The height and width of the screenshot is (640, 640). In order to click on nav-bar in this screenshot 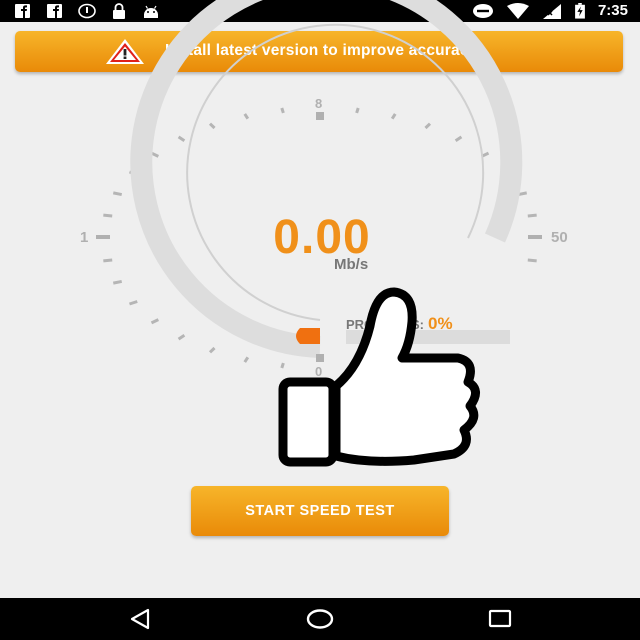, I will do `click(320, 619)`.